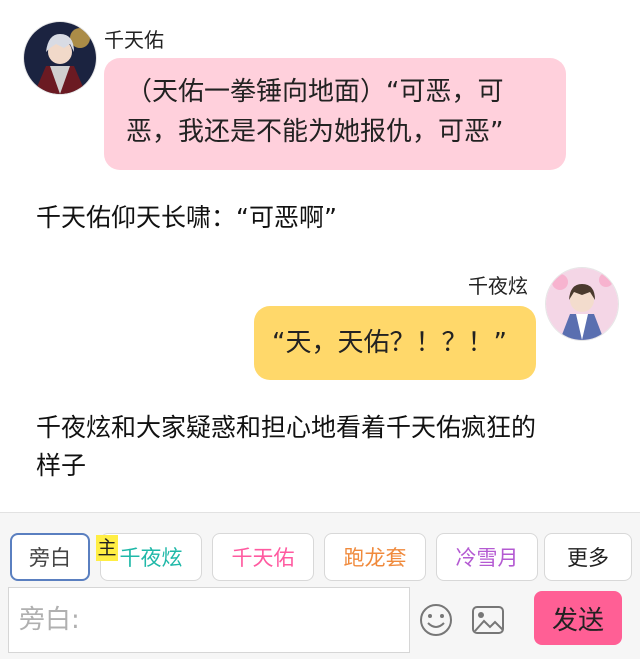 The width and height of the screenshot is (640, 659). Describe the element at coordinates (436, 620) in the screenshot. I see `emoji-icon` at that location.